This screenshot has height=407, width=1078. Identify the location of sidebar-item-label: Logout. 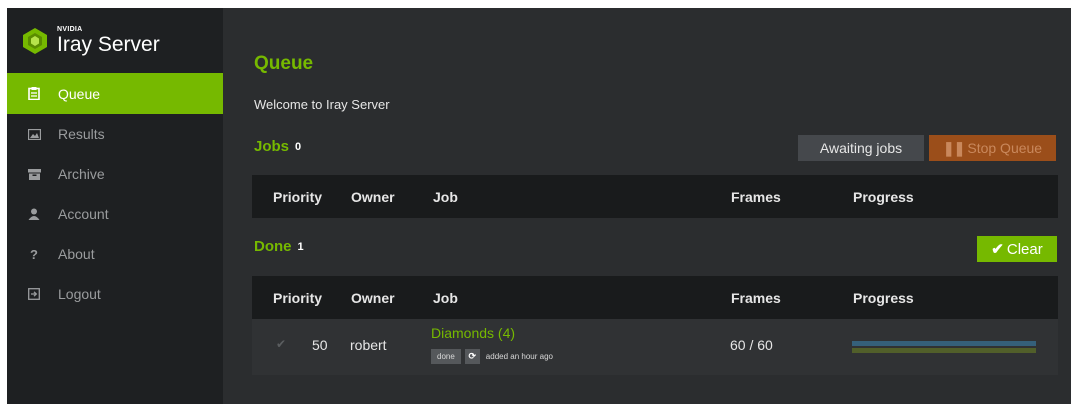
(79, 294).